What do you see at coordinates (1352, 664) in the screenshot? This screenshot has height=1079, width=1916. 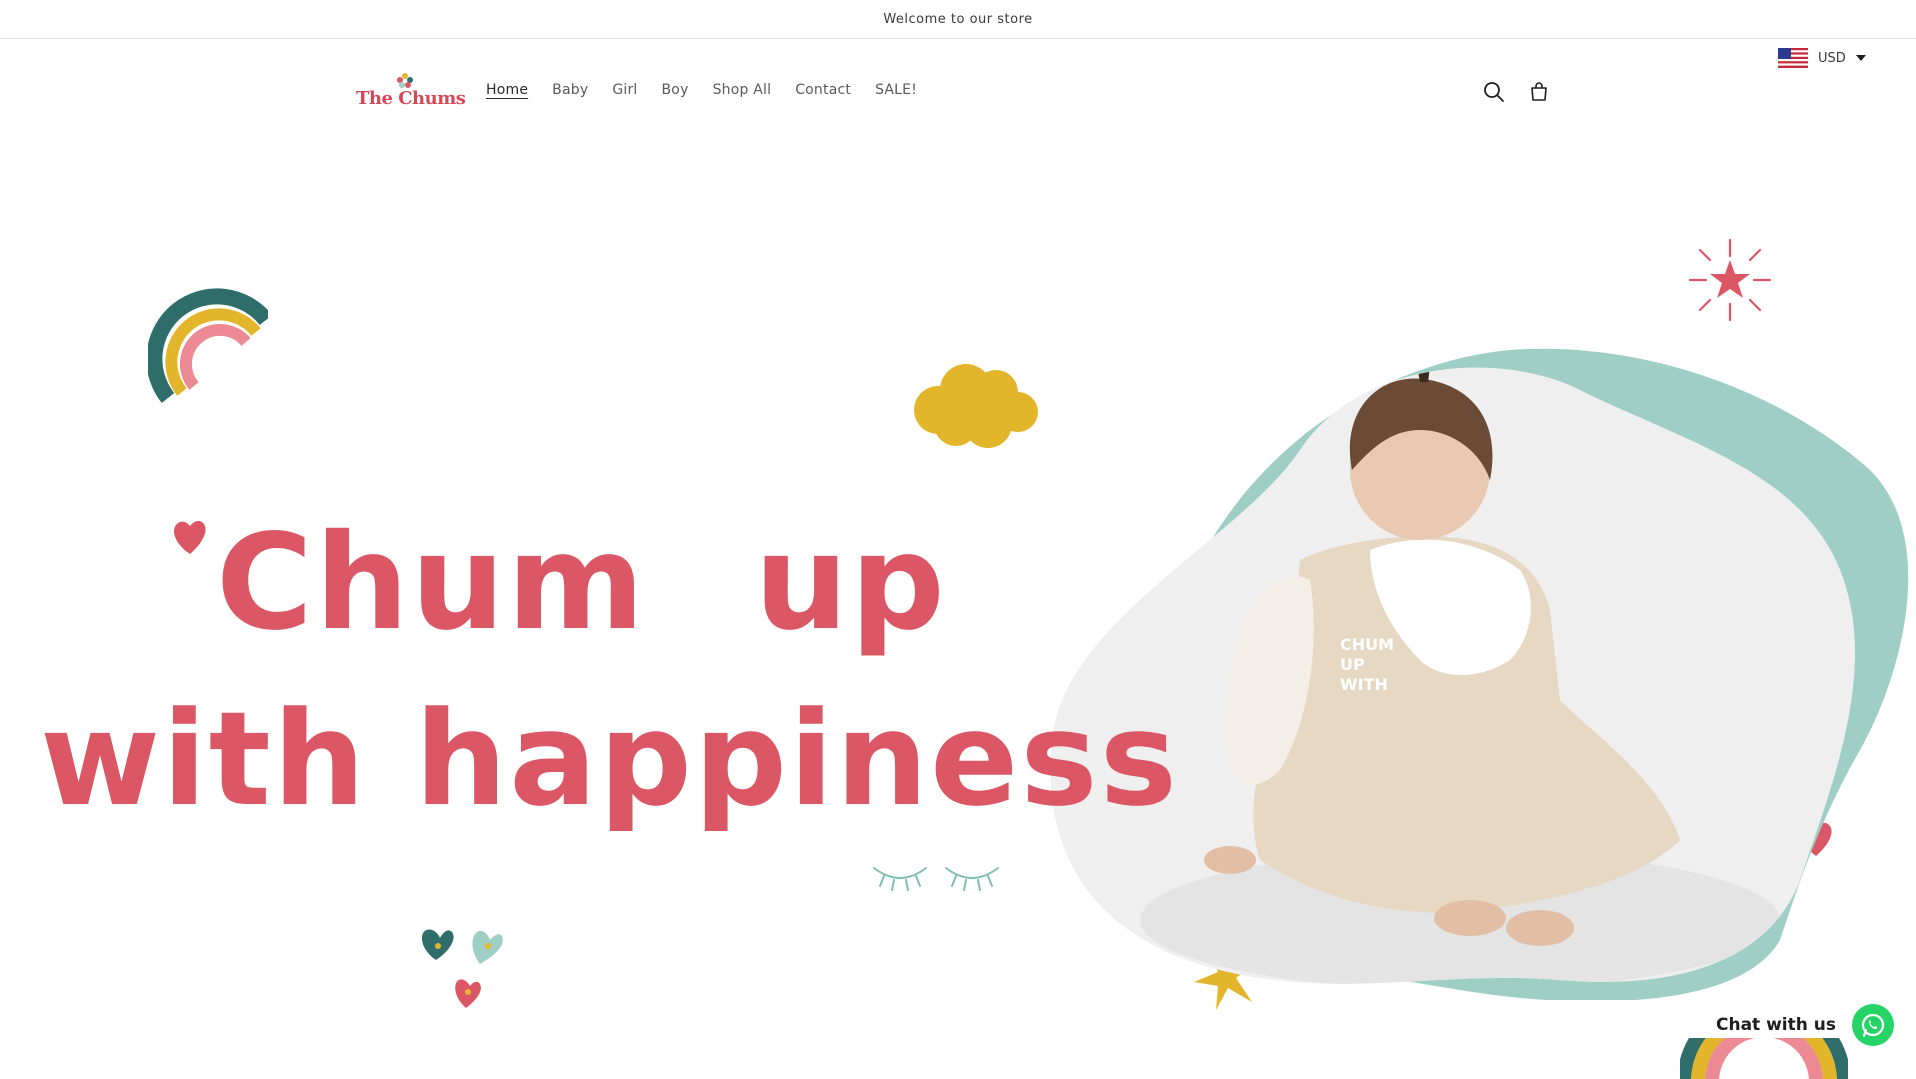 I see `svg-text: UP` at bounding box center [1352, 664].